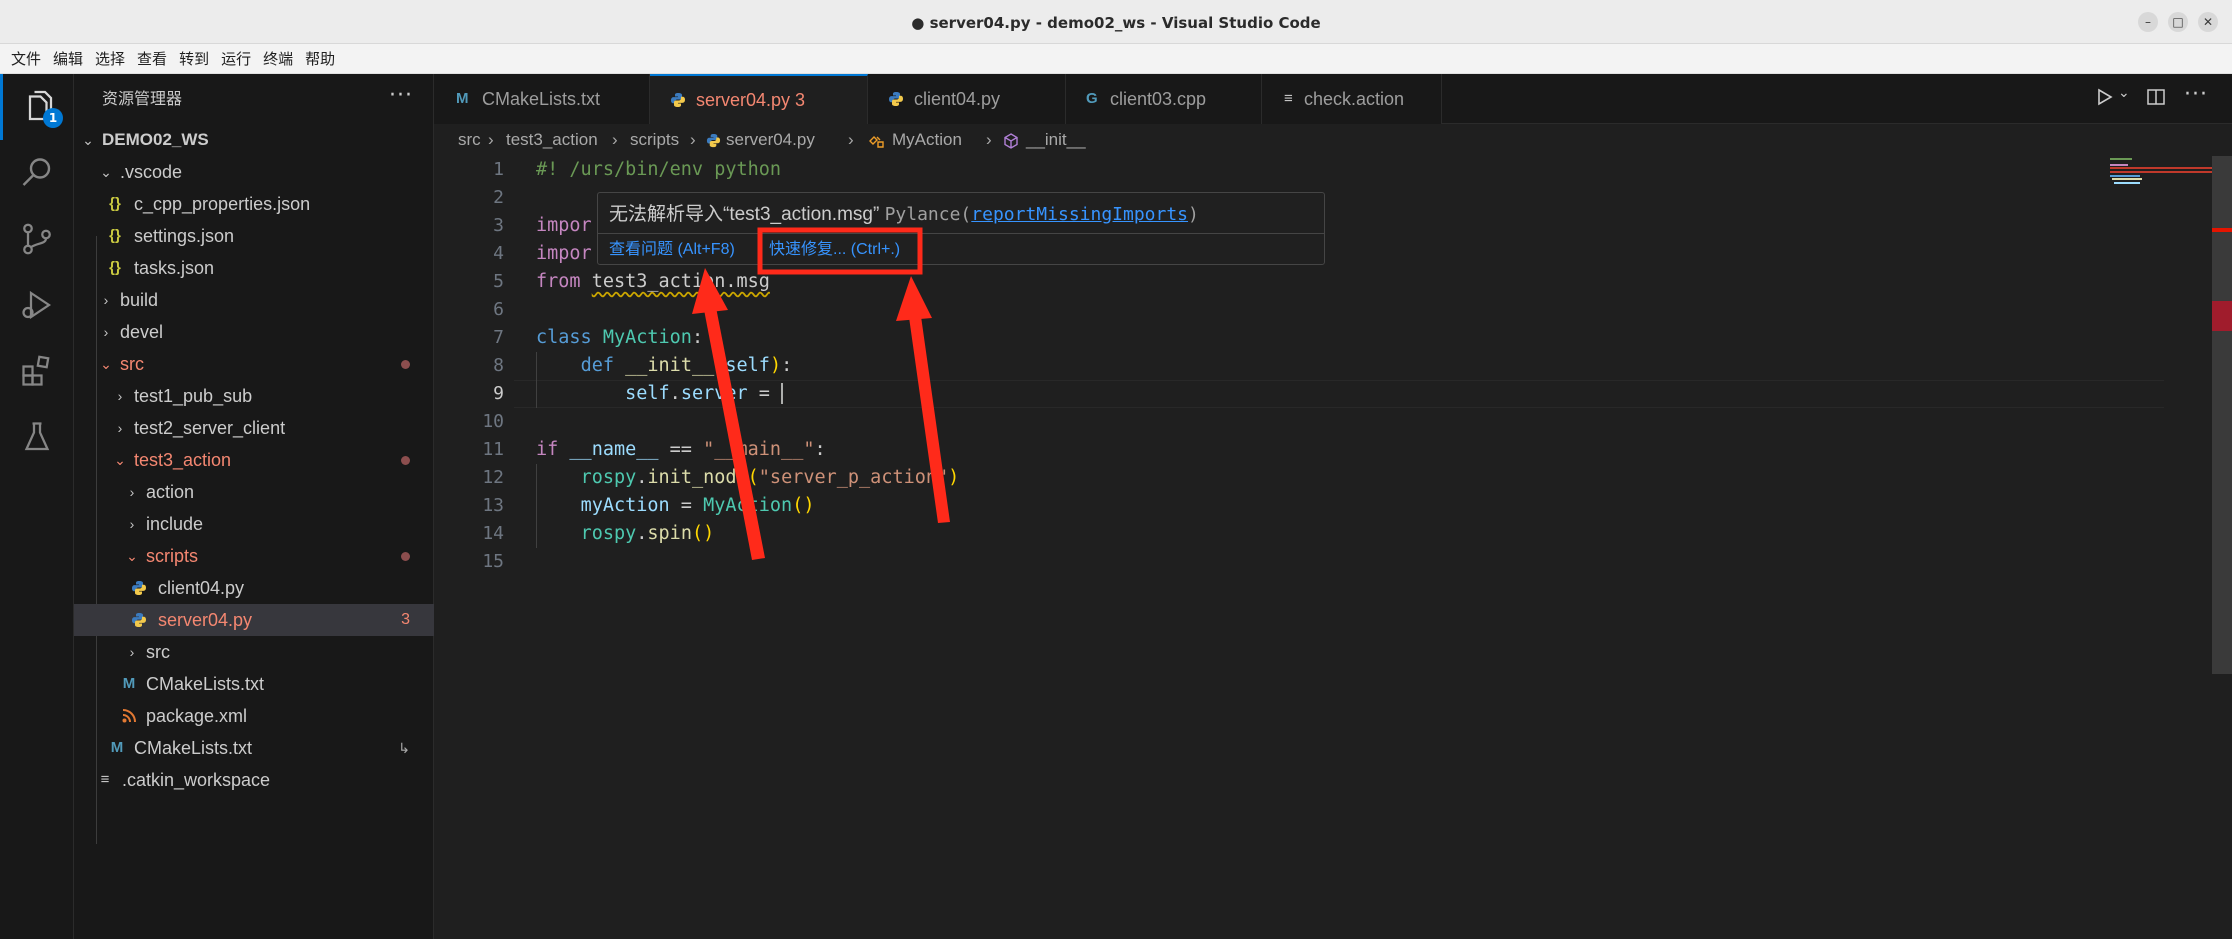 Image resolution: width=2232 pixels, height=939 pixels. Describe the element at coordinates (2156, 99) in the screenshot. I see `split-editor-icon` at that location.